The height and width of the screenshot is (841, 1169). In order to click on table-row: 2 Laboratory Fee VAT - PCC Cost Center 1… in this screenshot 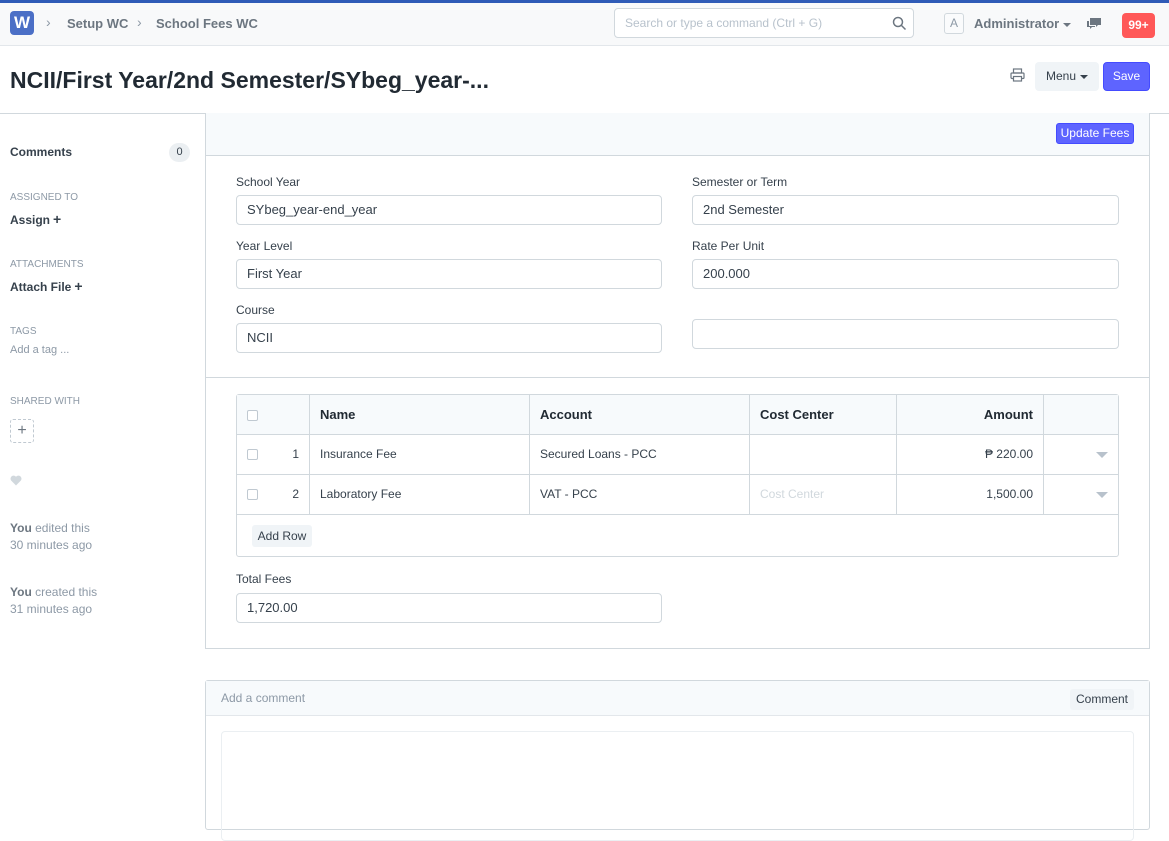, I will do `click(677, 495)`.